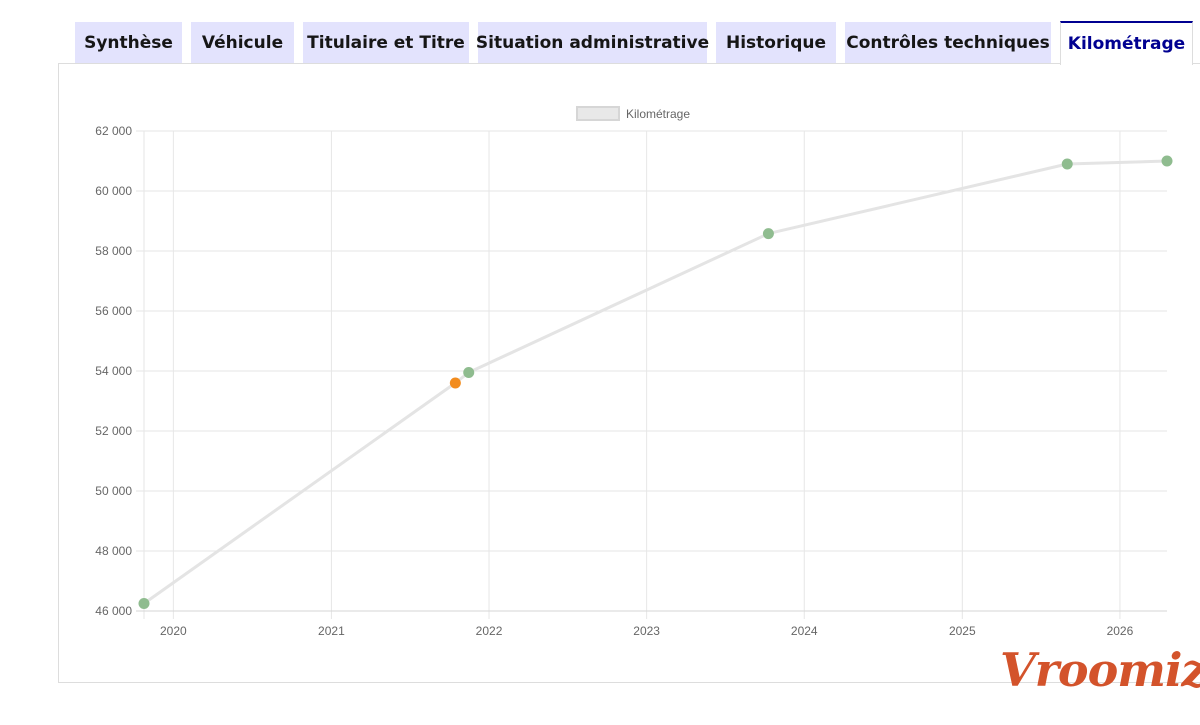 The width and height of the screenshot is (1200, 725). Describe the element at coordinates (386, 42) in the screenshot. I see `tab-titulaire-et-titre: Titulaire et Titre` at that location.